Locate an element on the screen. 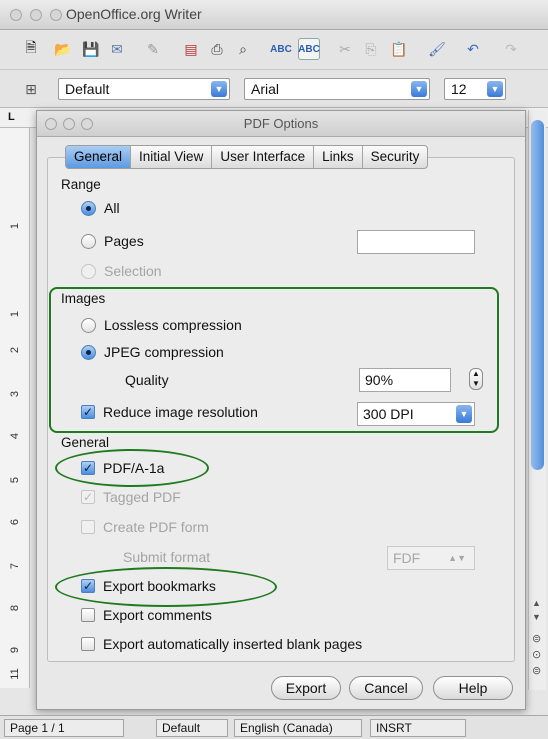  range-all-option: All is located at coordinates (100, 208).